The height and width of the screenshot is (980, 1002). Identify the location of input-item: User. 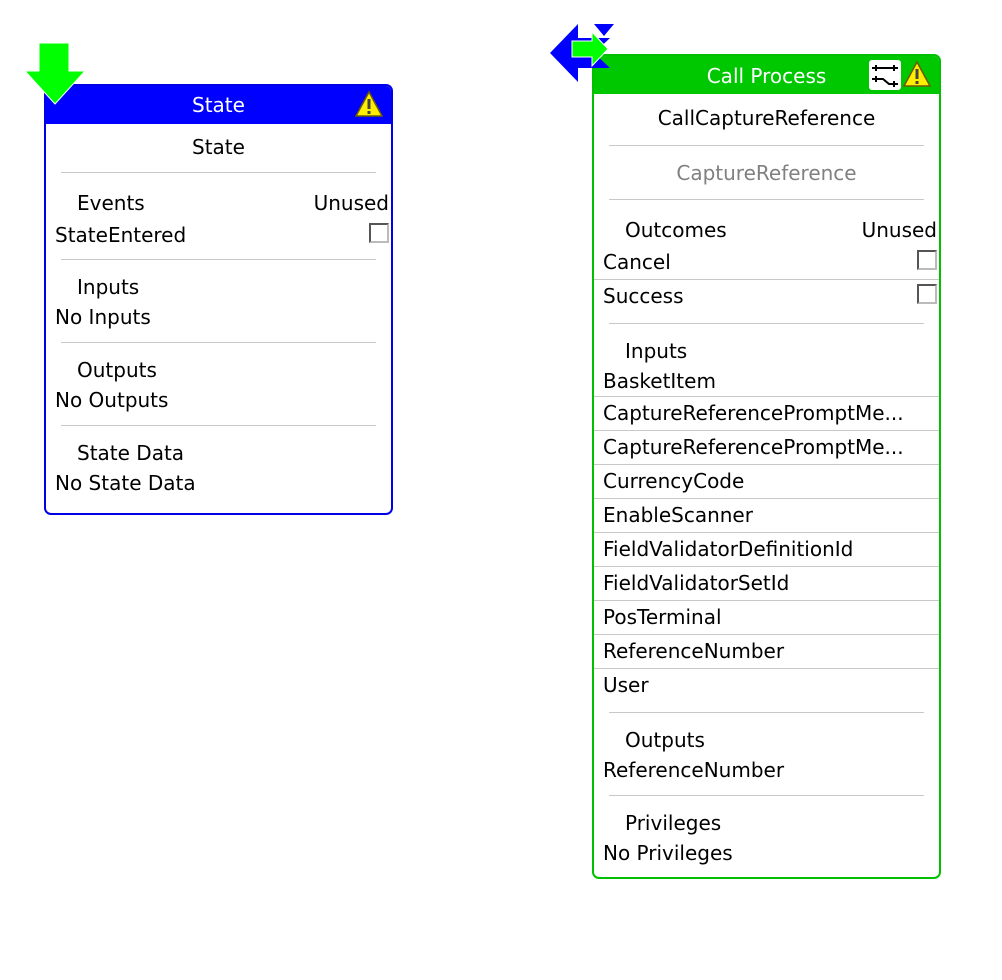
(766, 685).